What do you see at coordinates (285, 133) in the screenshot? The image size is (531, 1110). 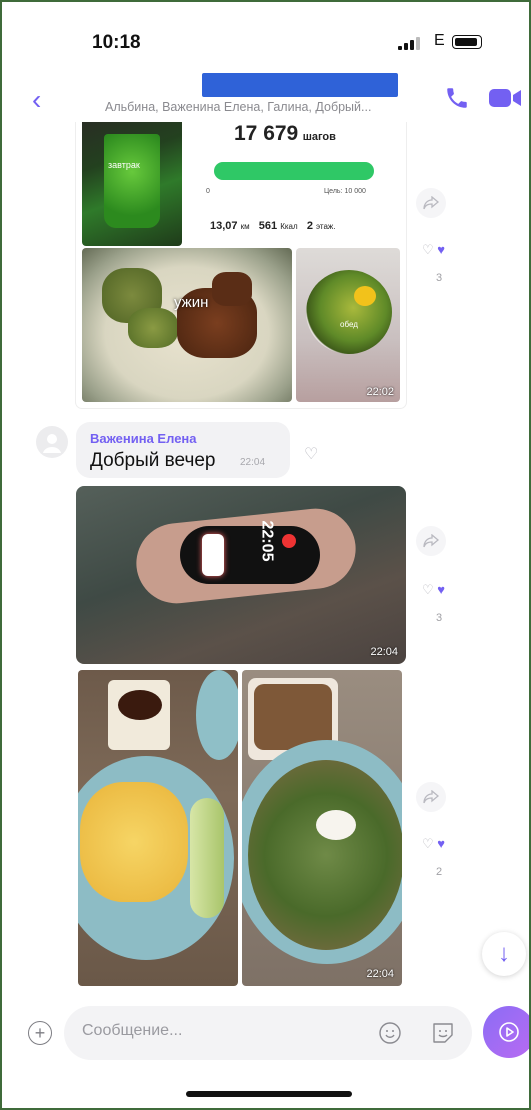 I see `steps-count: 17 679 шагов` at bounding box center [285, 133].